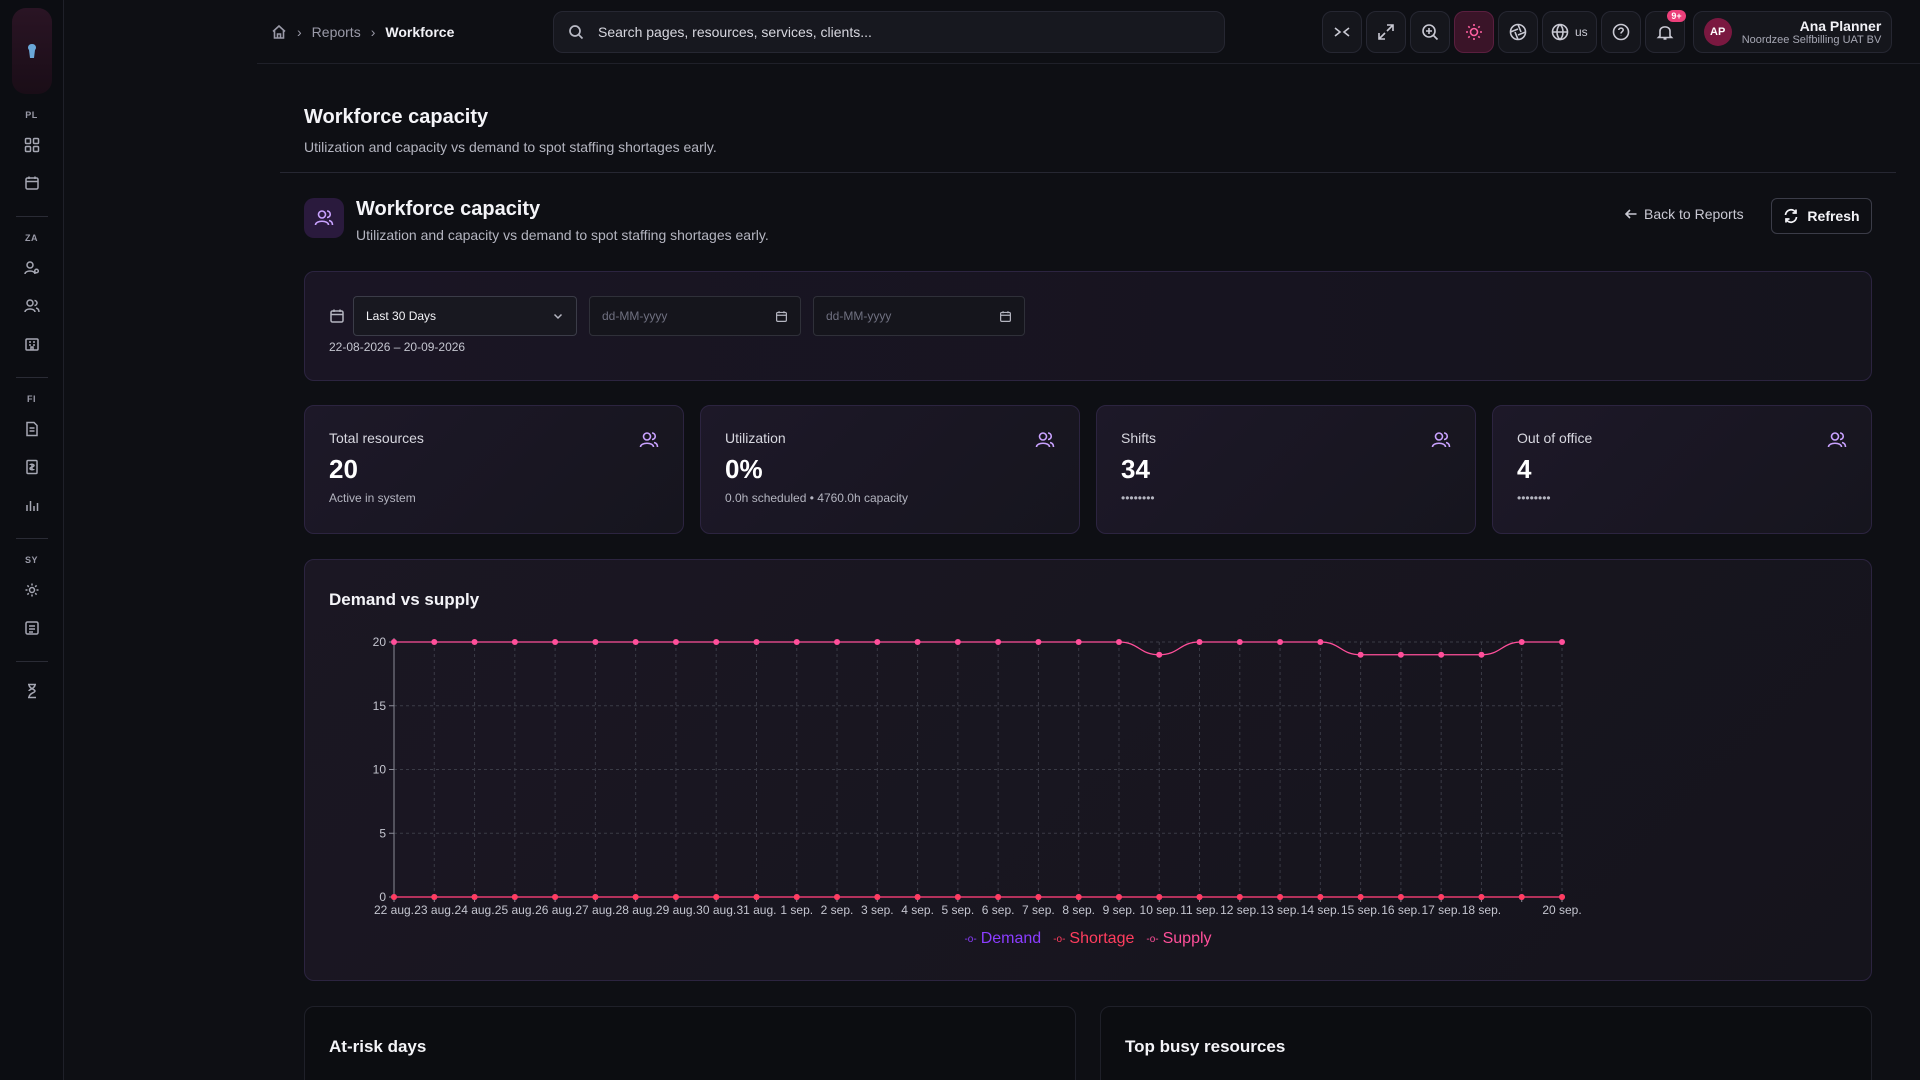 The height and width of the screenshot is (1080, 1920). What do you see at coordinates (31, 377) in the screenshot?
I see `nav-divider` at bounding box center [31, 377].